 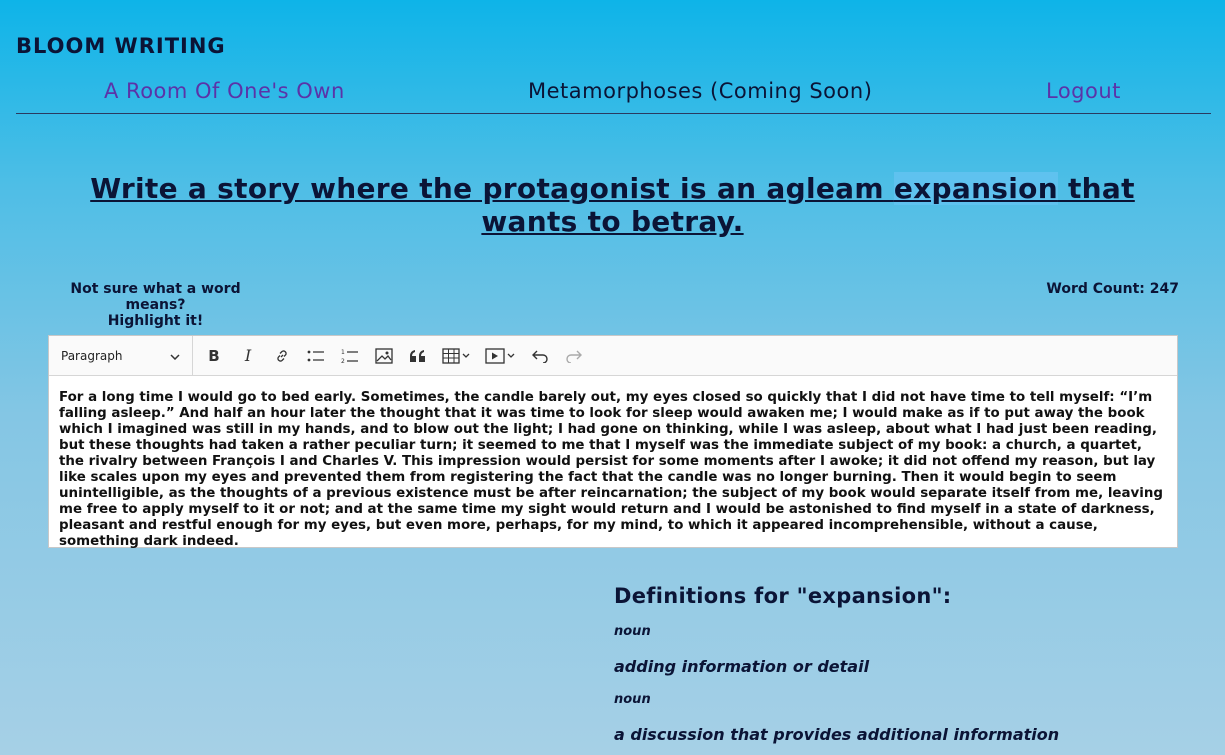 What do you see at coordinates (343, 352) in the screenshot?
I see `svg-text: 1` at bounding box center [343, 352].